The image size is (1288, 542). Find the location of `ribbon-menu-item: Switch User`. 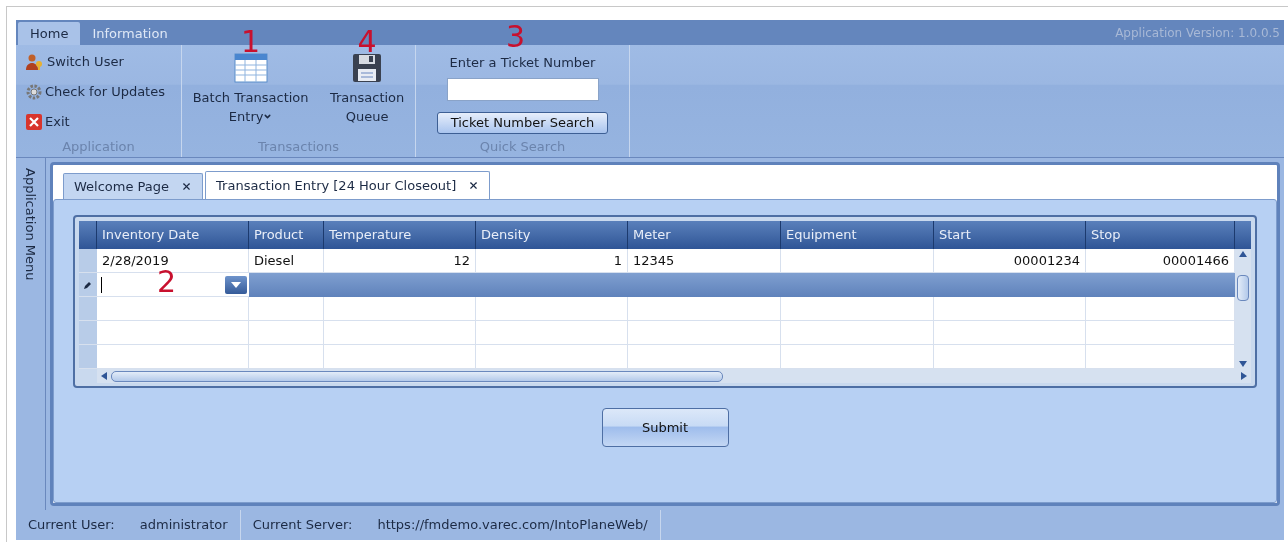

ribbon-menu-item: Switch User is located at coordinates (75, 62).